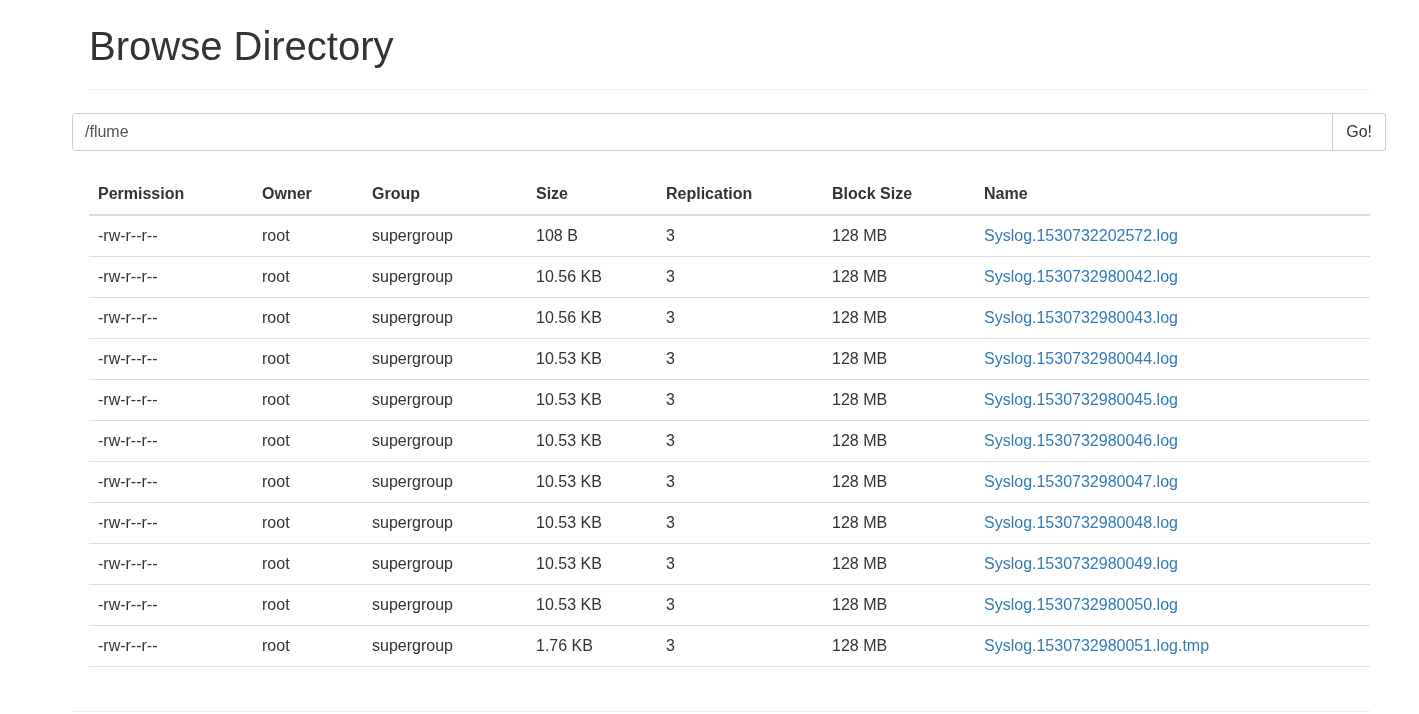 This screenshot has height=714, width=1419. What do you see at coordinates (1081, 522) in the screenshot?
I see `file-link: Syslog.1530732980048.log` at bounding box center [1081, 522].